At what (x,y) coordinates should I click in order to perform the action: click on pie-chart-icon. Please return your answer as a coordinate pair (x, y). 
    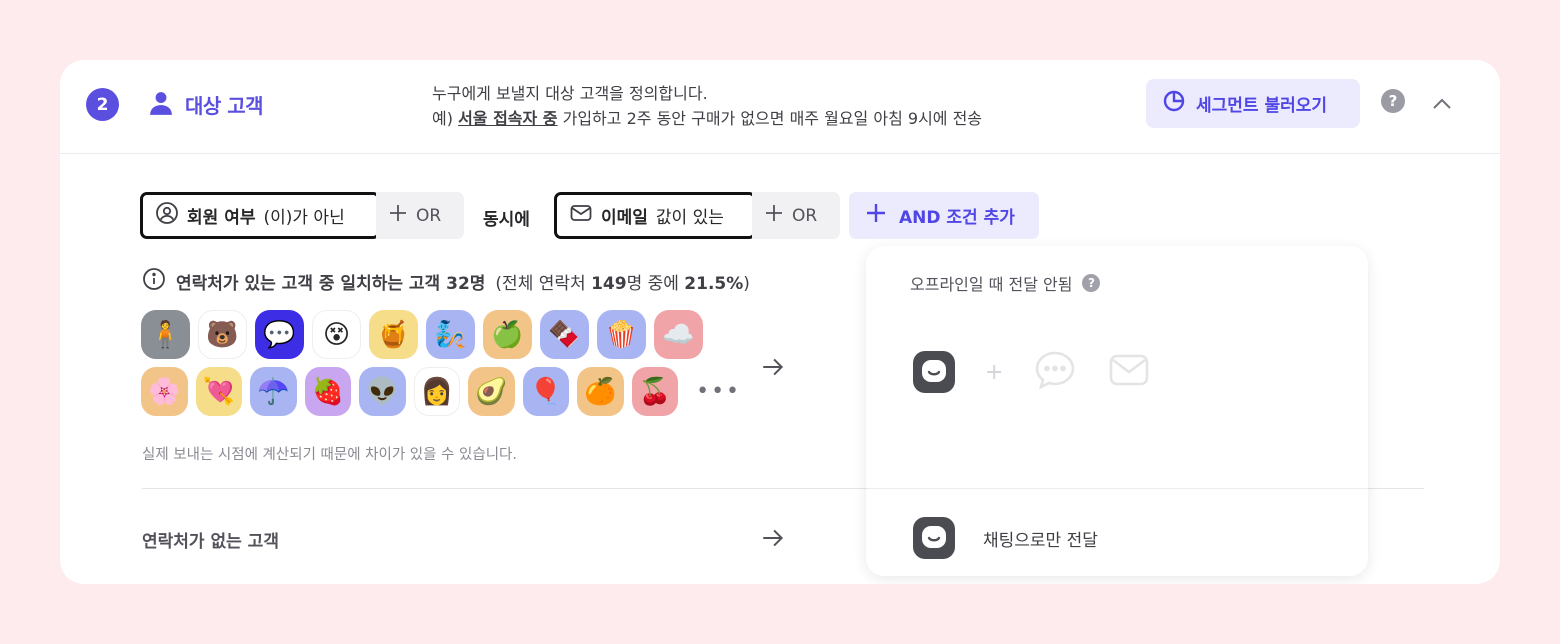
    Looking at the image, I should click on (1174, 103).